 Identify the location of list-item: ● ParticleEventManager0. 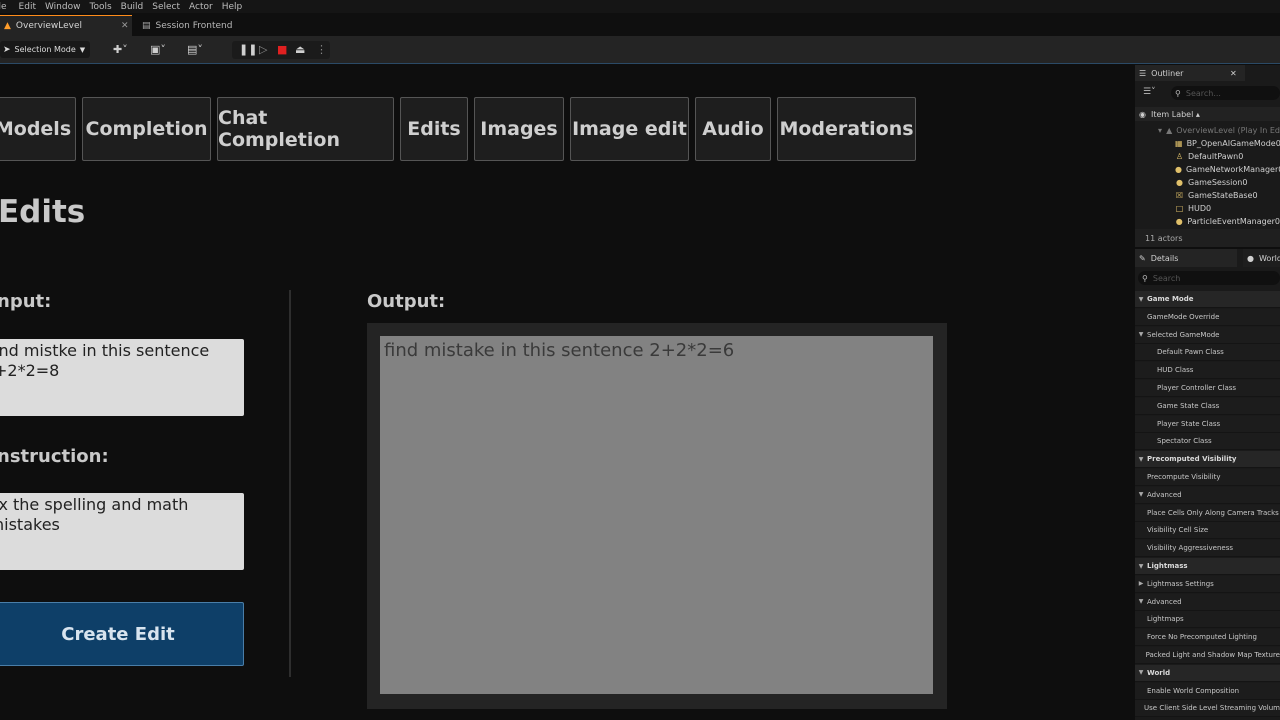
(1207, 221).